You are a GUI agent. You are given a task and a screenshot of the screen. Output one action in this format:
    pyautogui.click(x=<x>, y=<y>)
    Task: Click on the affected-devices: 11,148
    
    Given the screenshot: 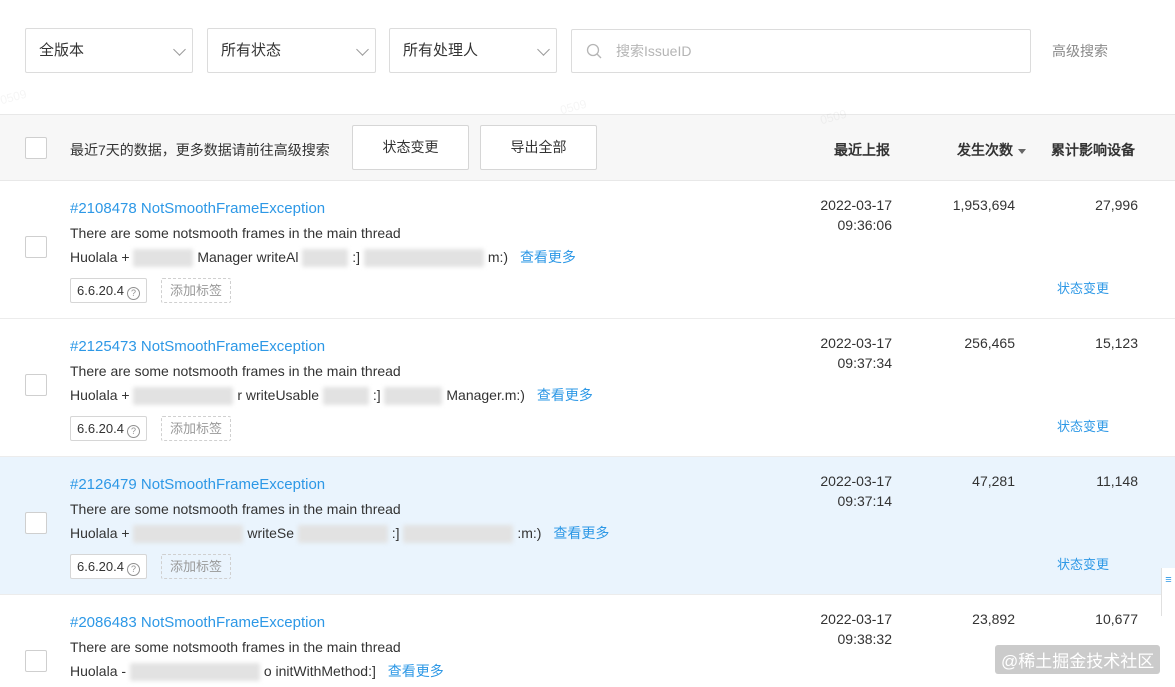 What is the action you would take?
    pyautogui.click(x=1117, y=481)
    